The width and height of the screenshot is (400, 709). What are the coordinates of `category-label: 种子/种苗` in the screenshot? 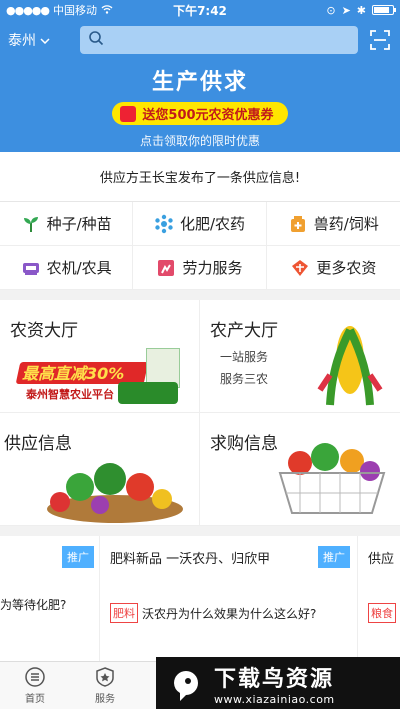 It's located at (79, 224).